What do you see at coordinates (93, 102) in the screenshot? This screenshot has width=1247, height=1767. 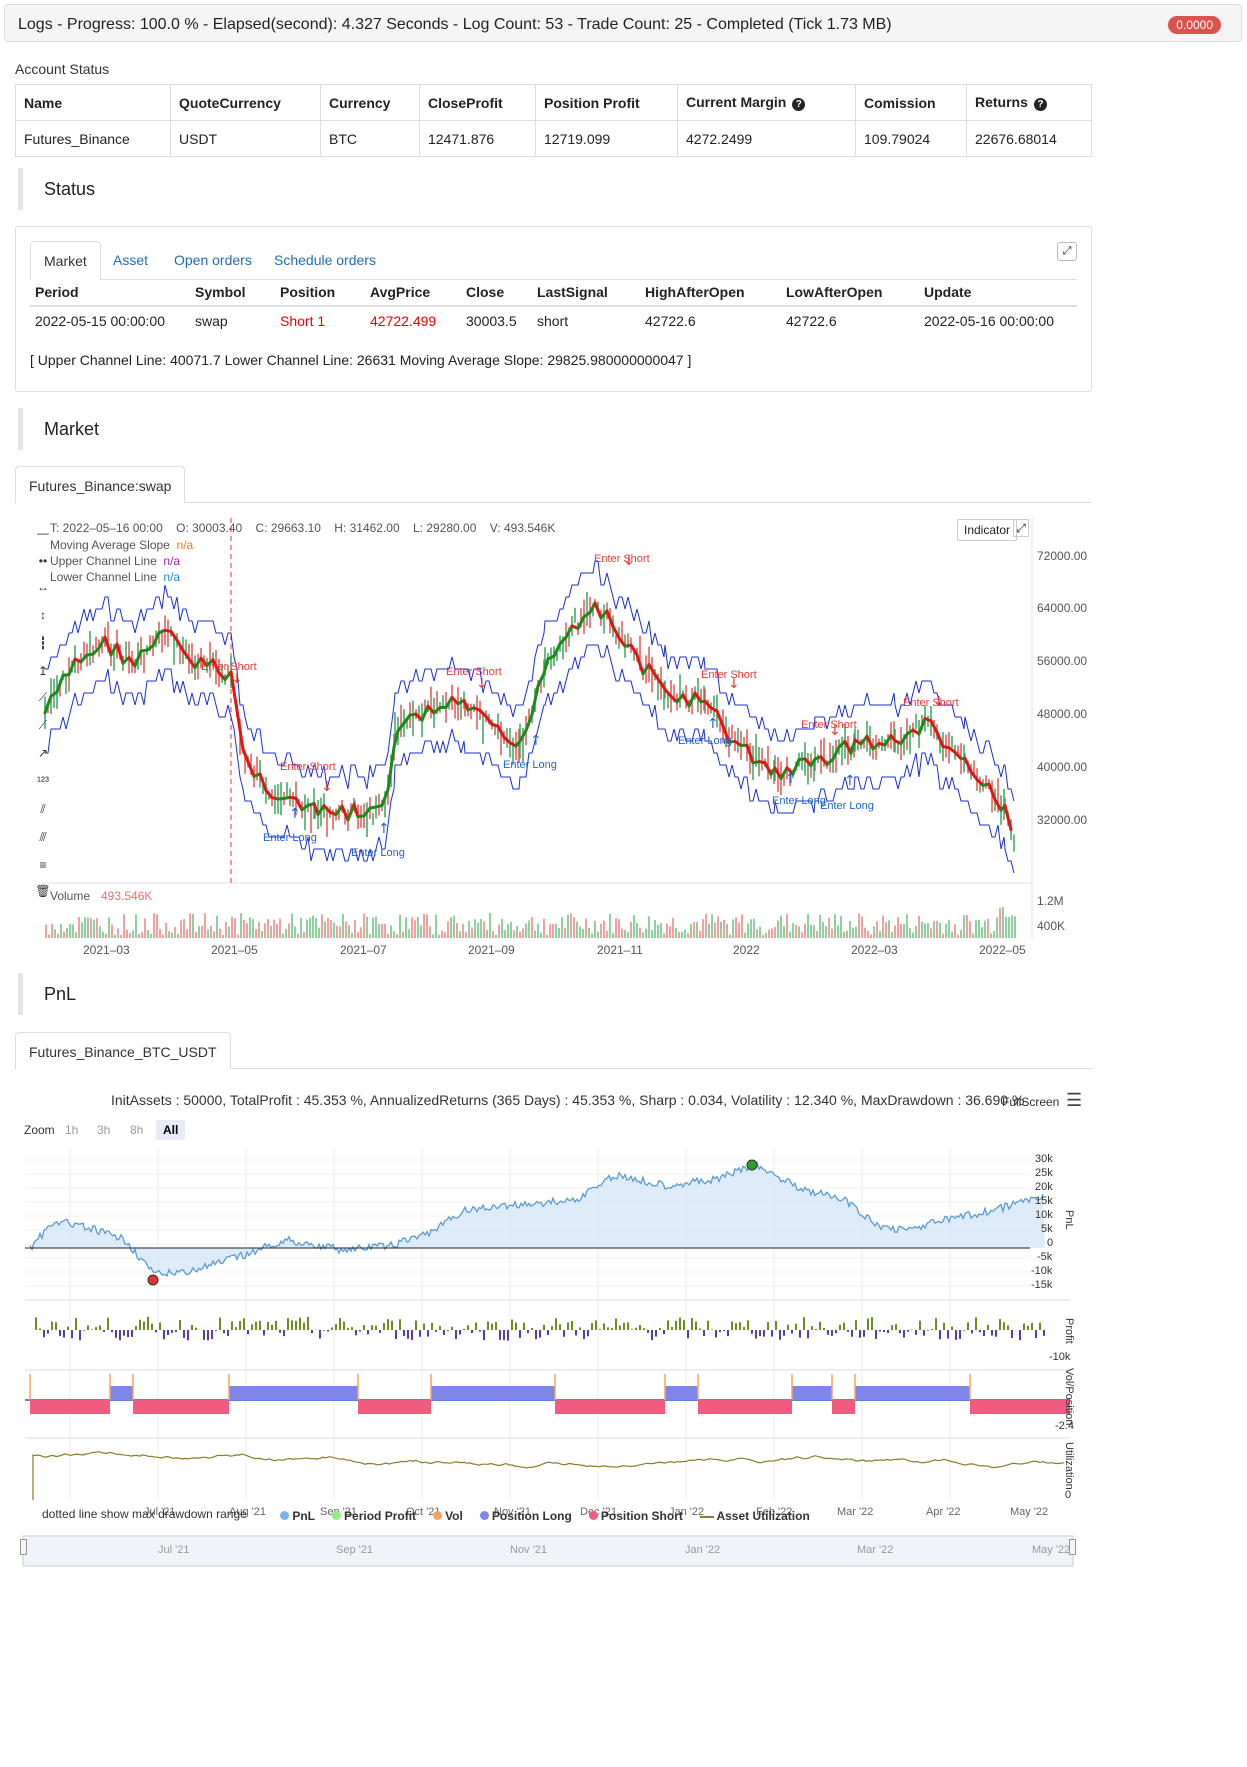 I see `col-name: Name` at bounding box center [93, 102].